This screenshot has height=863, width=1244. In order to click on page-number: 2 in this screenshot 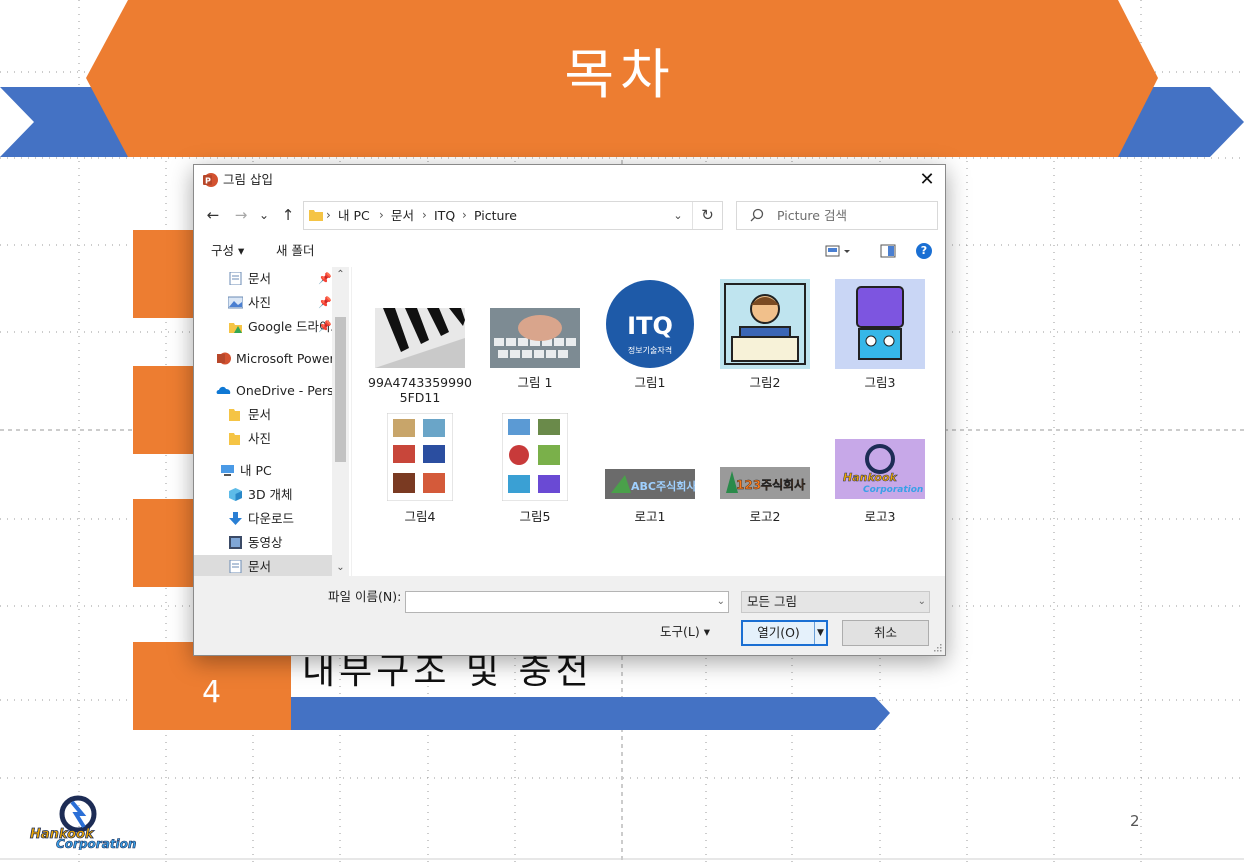, I will do `click(1135, 821)`.